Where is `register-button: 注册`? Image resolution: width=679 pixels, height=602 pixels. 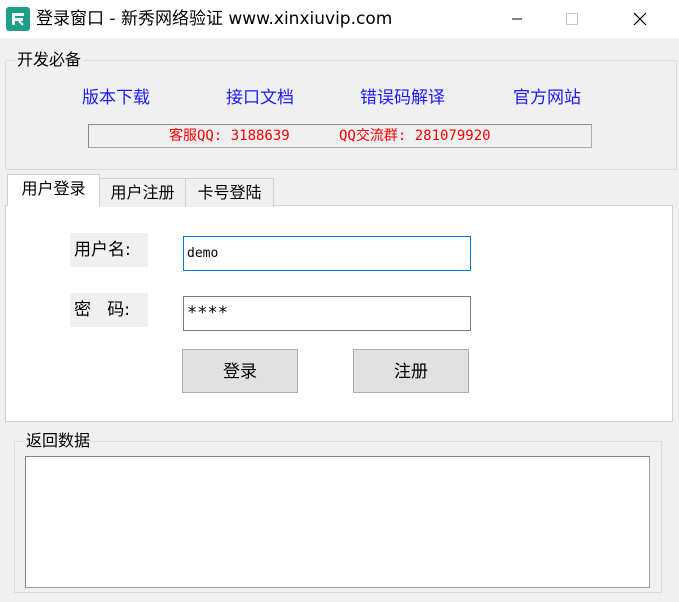
register-button: 注册 is located at coordinates (411, 371).